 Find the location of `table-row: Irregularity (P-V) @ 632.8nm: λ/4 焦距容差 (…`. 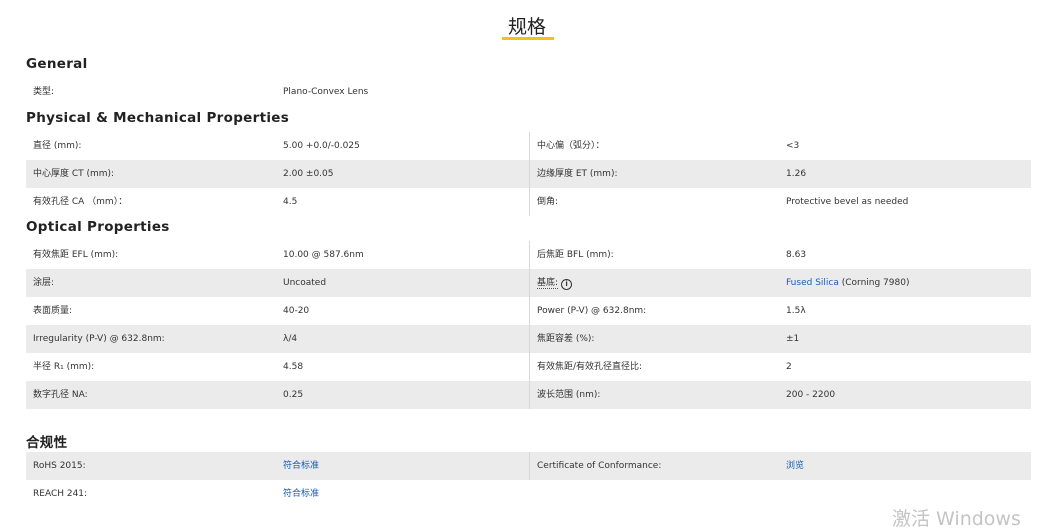

table-row: Irregularity (P-V) @ 632.8nm: λ/4 焦距容差 (… is located at coordinates (528, 339).